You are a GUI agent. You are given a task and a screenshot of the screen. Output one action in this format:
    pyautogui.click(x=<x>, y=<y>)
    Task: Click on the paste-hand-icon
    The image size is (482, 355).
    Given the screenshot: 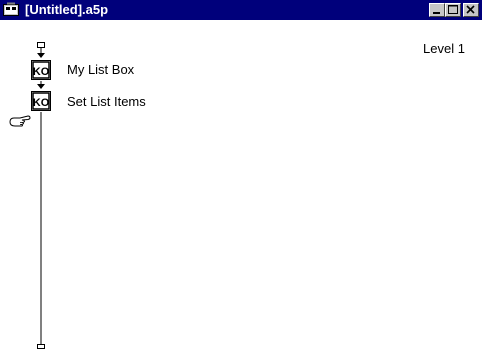 What is the action you would take?
    pyautogui.click(x=20, y=121)
    